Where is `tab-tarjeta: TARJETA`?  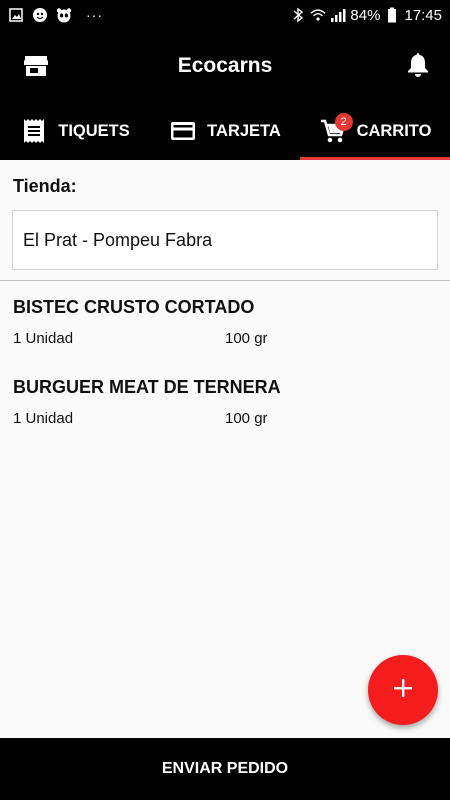
tab-tarjeta: TARJETA is located at coordinates (225, 131).